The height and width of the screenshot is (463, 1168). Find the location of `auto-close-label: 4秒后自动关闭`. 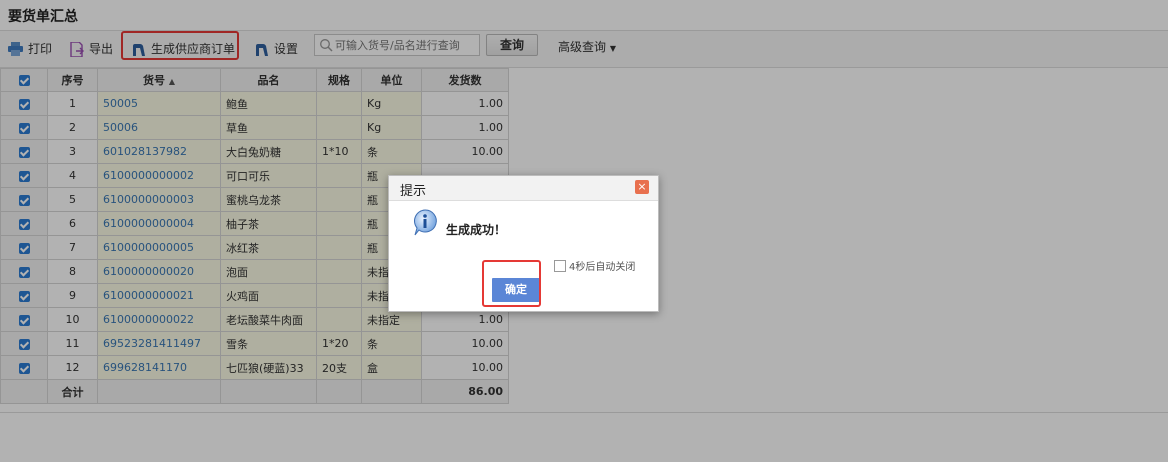

auto-close-label: 4秒后自动关闭 is located at coordinates (602, 267).